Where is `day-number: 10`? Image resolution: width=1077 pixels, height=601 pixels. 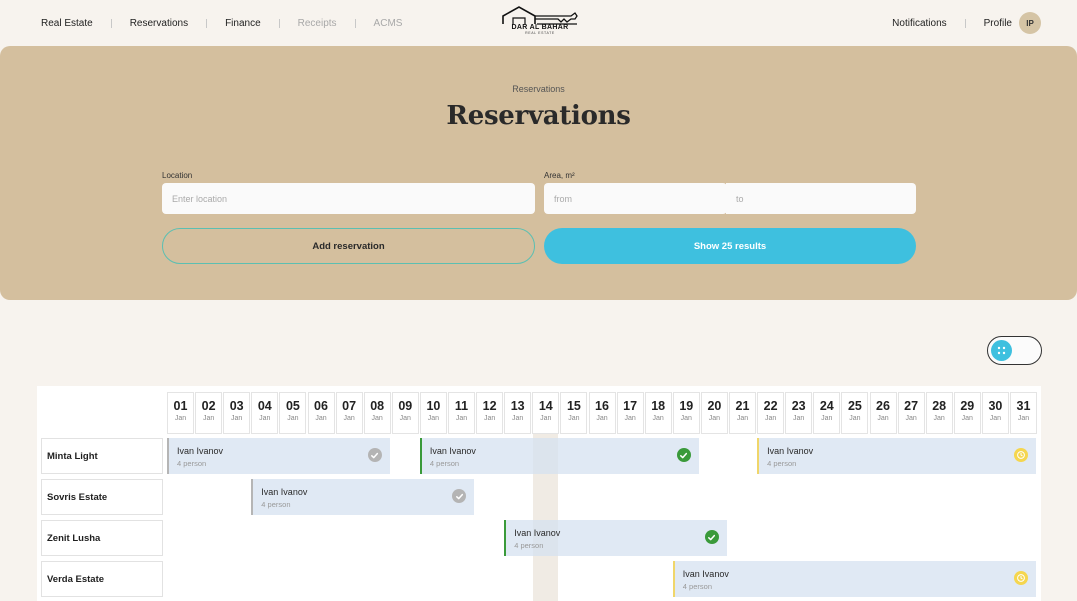 day-number: 10 is located at coordinates (433, 406).